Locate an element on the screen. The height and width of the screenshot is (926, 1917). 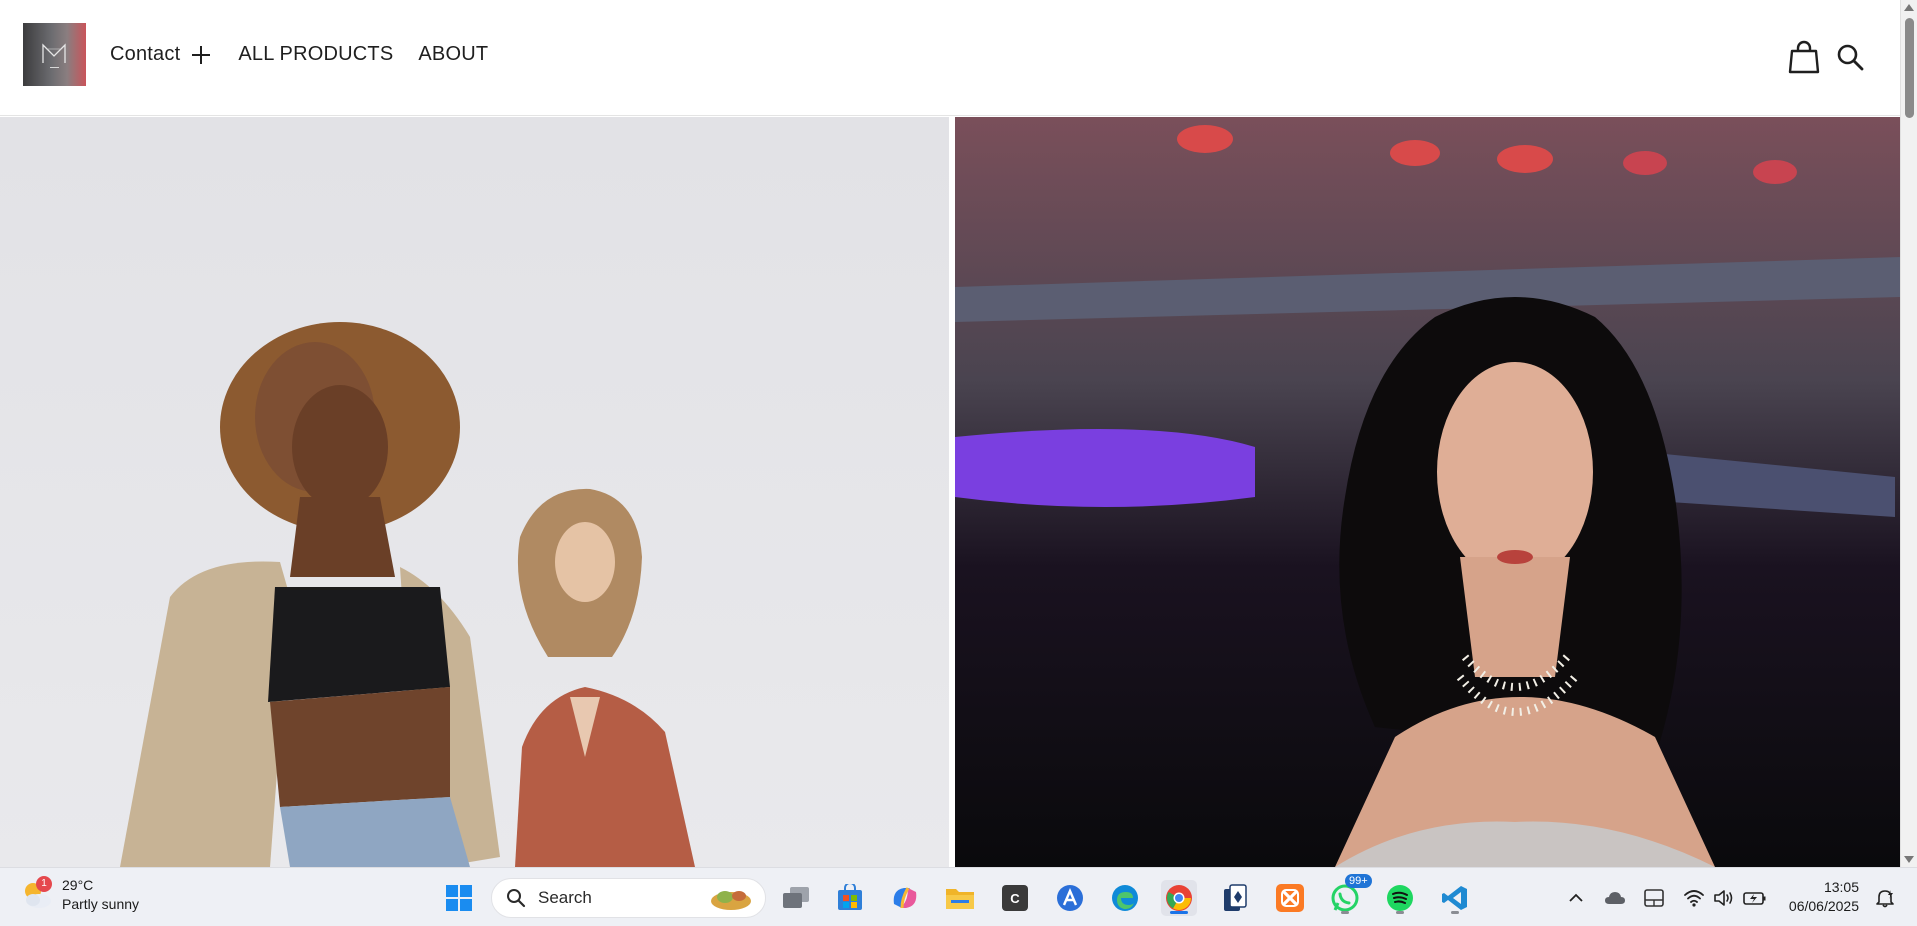
nav-all-products: ALL PRODUCTS is located at coordinates (315, 54).